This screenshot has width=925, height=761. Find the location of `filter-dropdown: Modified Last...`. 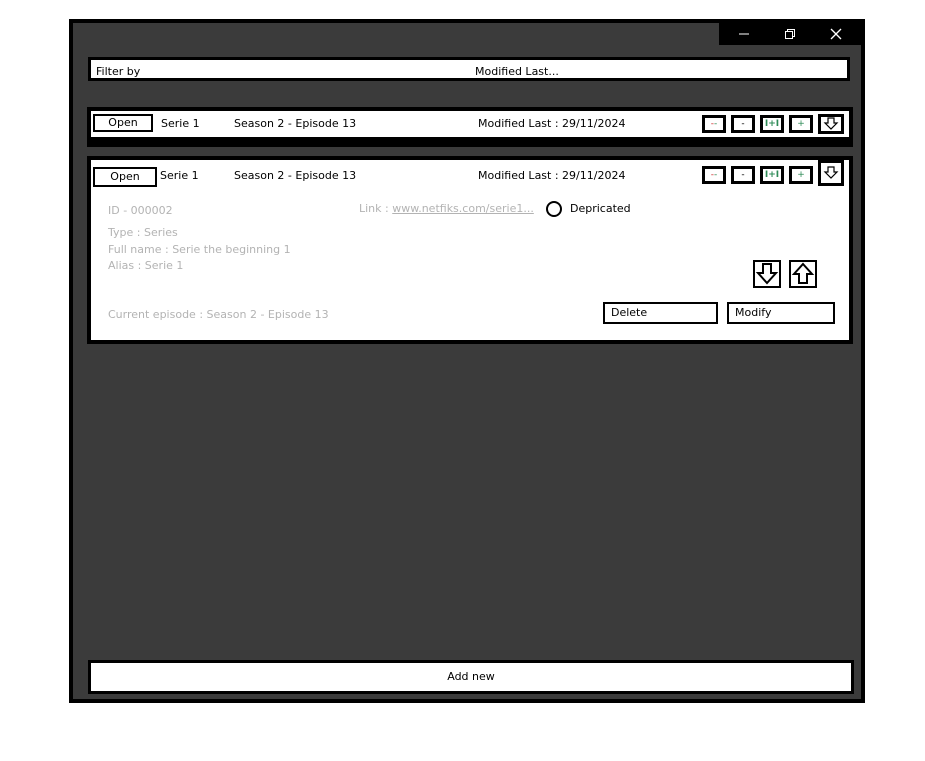

filter-dropdown: Modified Last... is located at coordinates (517, 71).